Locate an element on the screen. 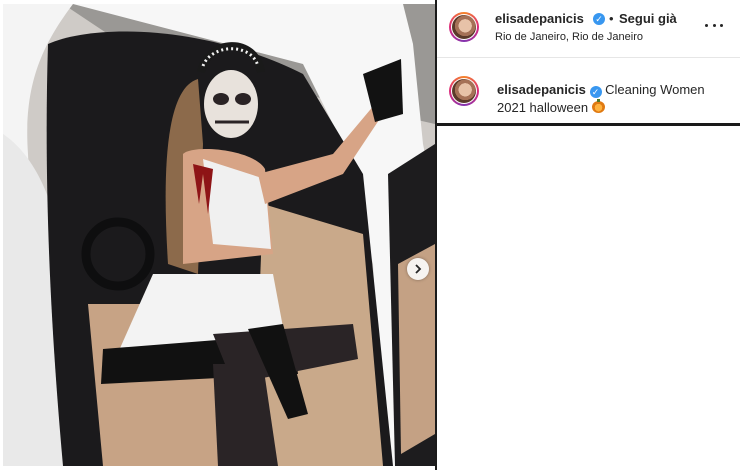 This screenshot has width=740, height=470. caption-avatar is located at coordinates (464, 91).